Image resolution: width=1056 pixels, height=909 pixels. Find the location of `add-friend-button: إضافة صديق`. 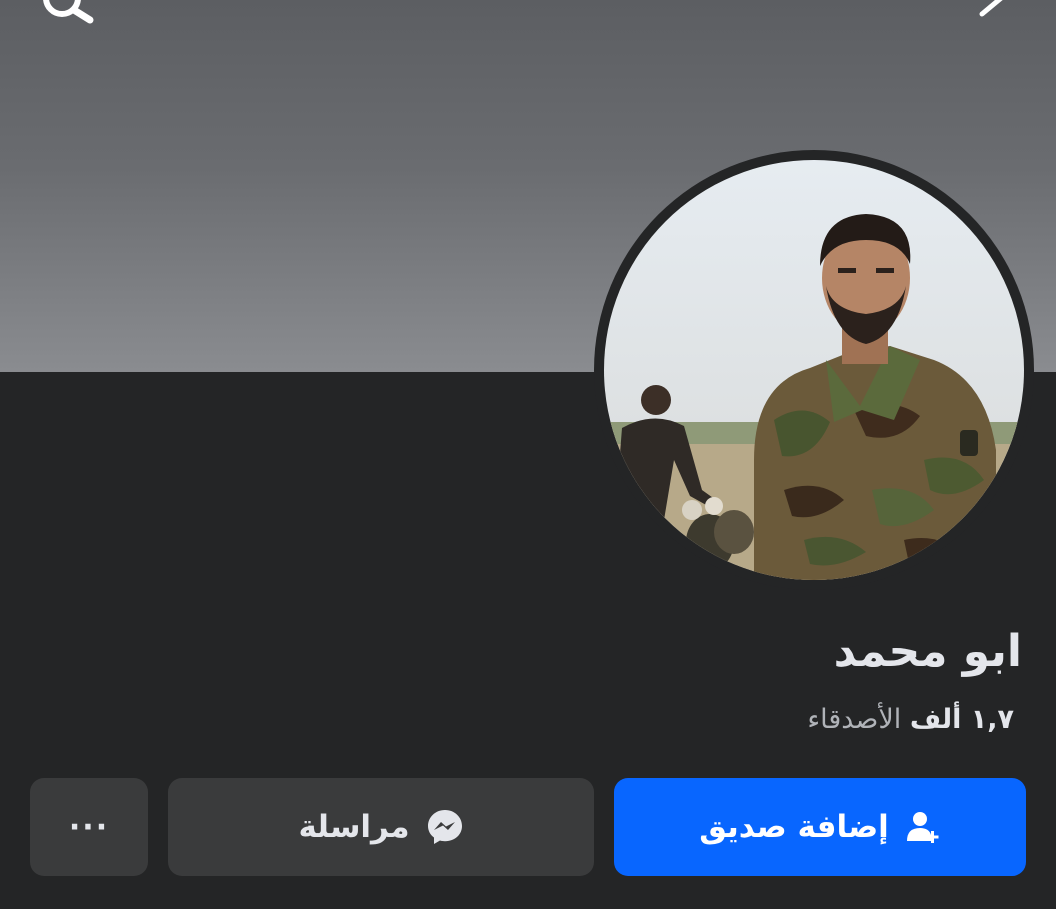

add-friend-button: إضافة صديق is located at coordinates (820, 827).